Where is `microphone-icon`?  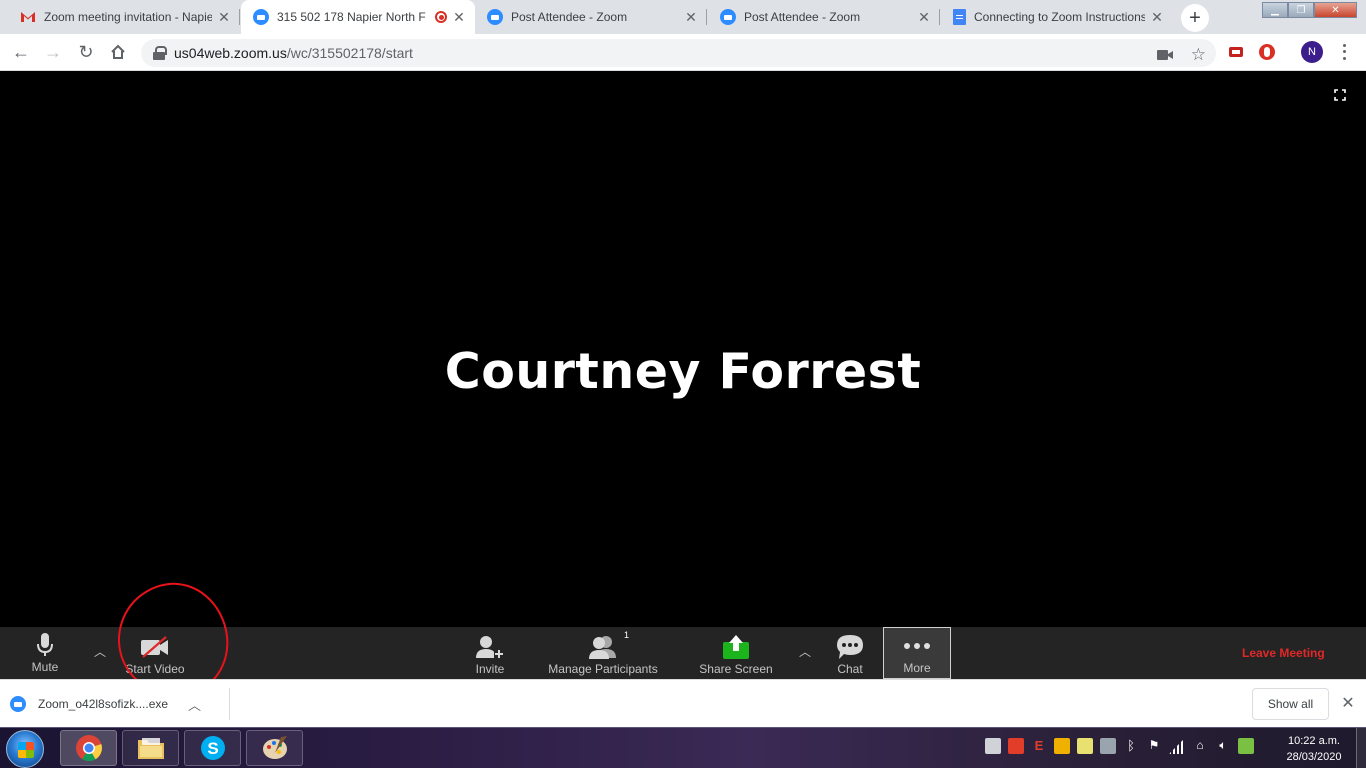 microphone-icon is located at coordinates (45, 644).